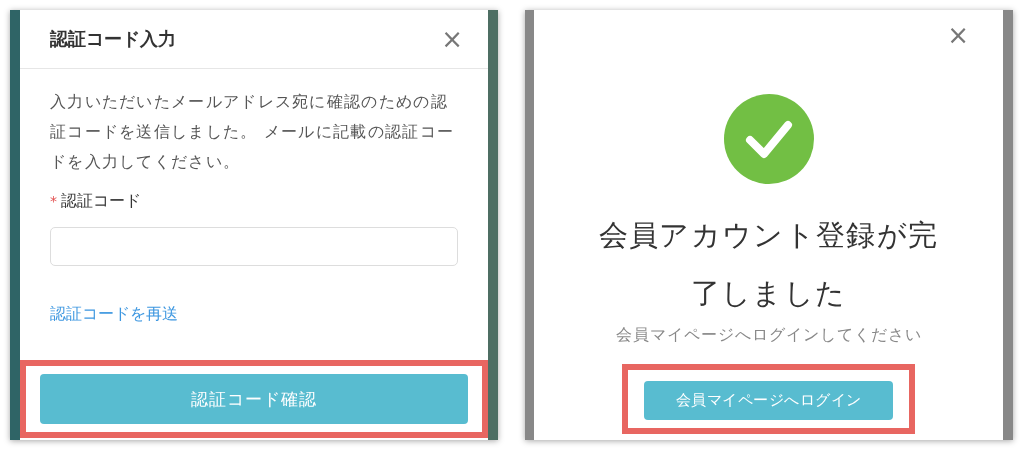 The width and height of the screenshot is (1024, 449). Describe the element at coordinates (768, 265) in the screenshot. I see `success-heading: 会員アカウント登録が完了しました` at that location.